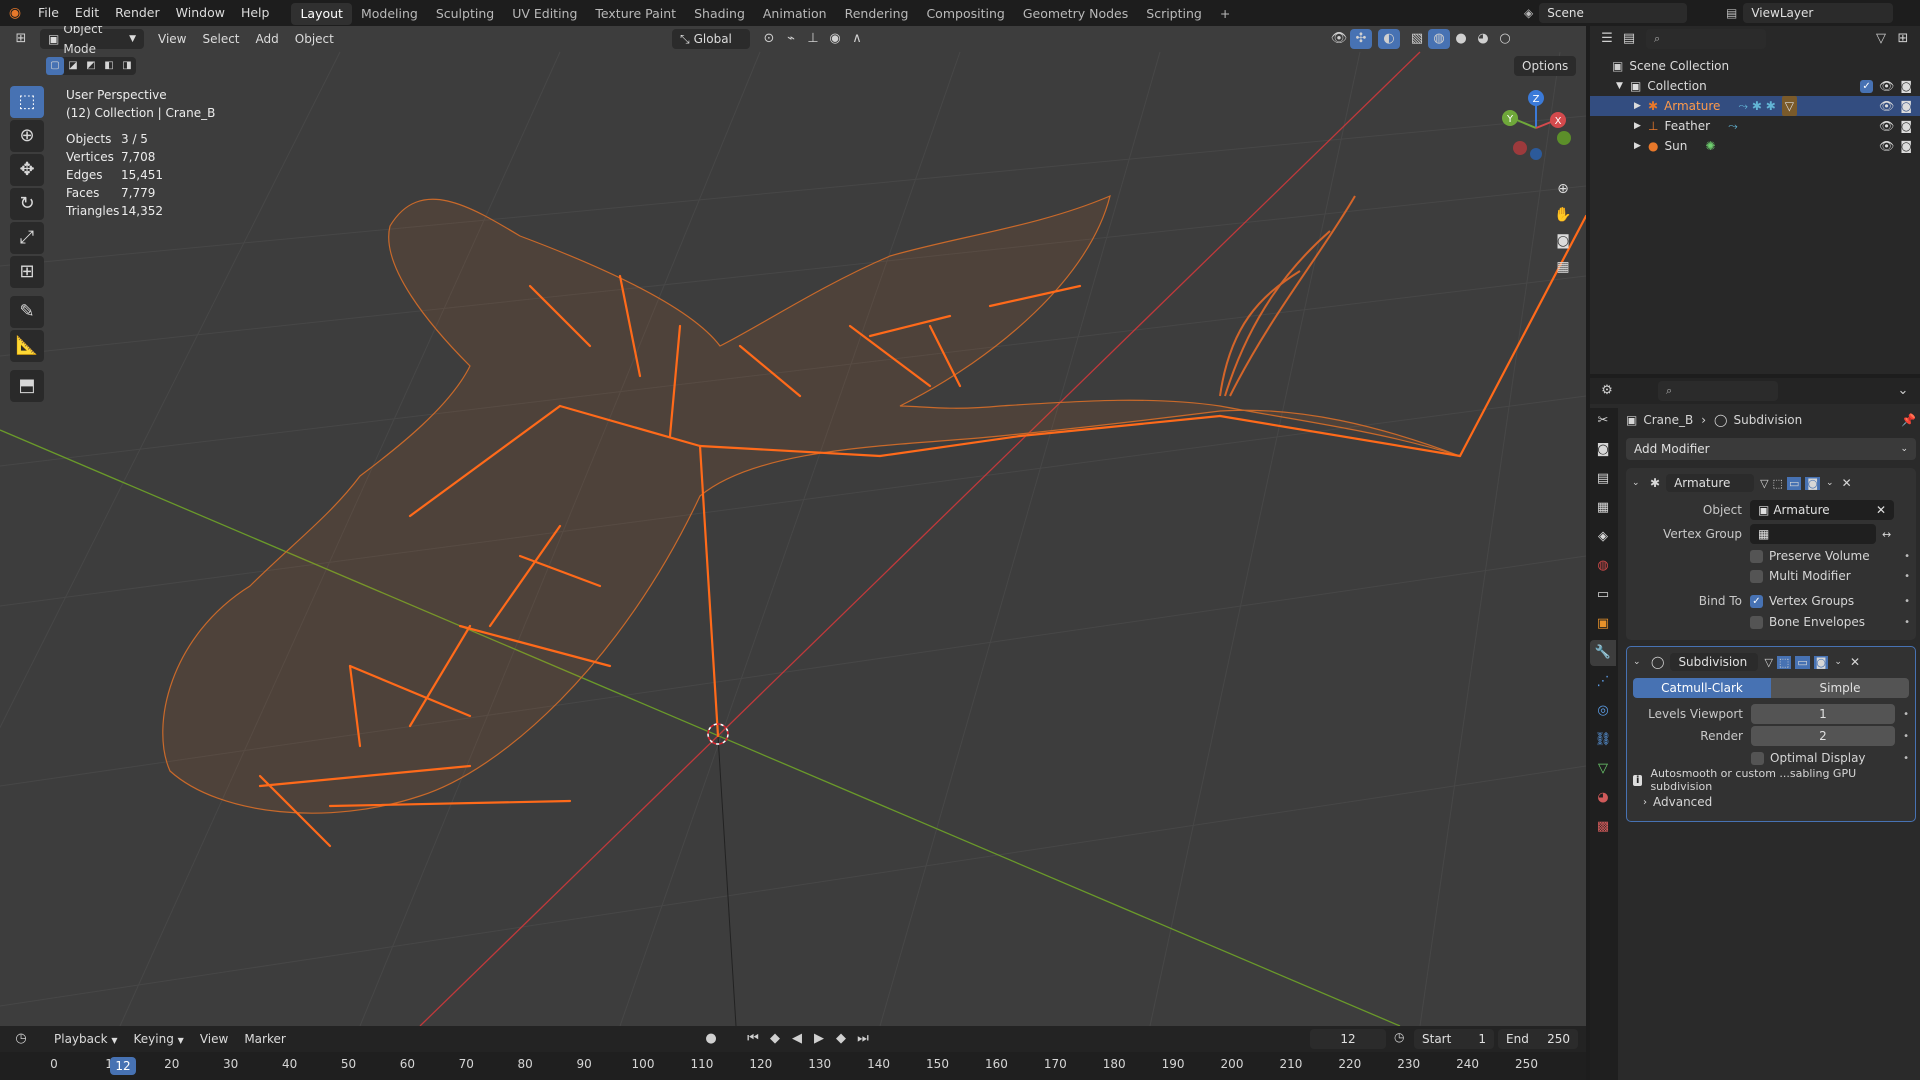  I want to click on world-tab-icon: ◍, so click(1603, 566).